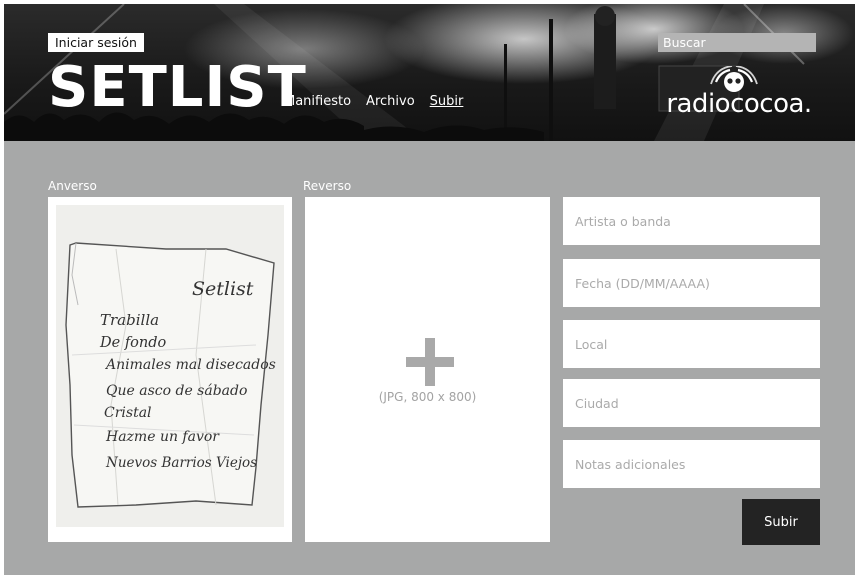  What do you see at coordinates (737, 42) in the screenshot?
I see `search-input` at bounding box center [737, 42].